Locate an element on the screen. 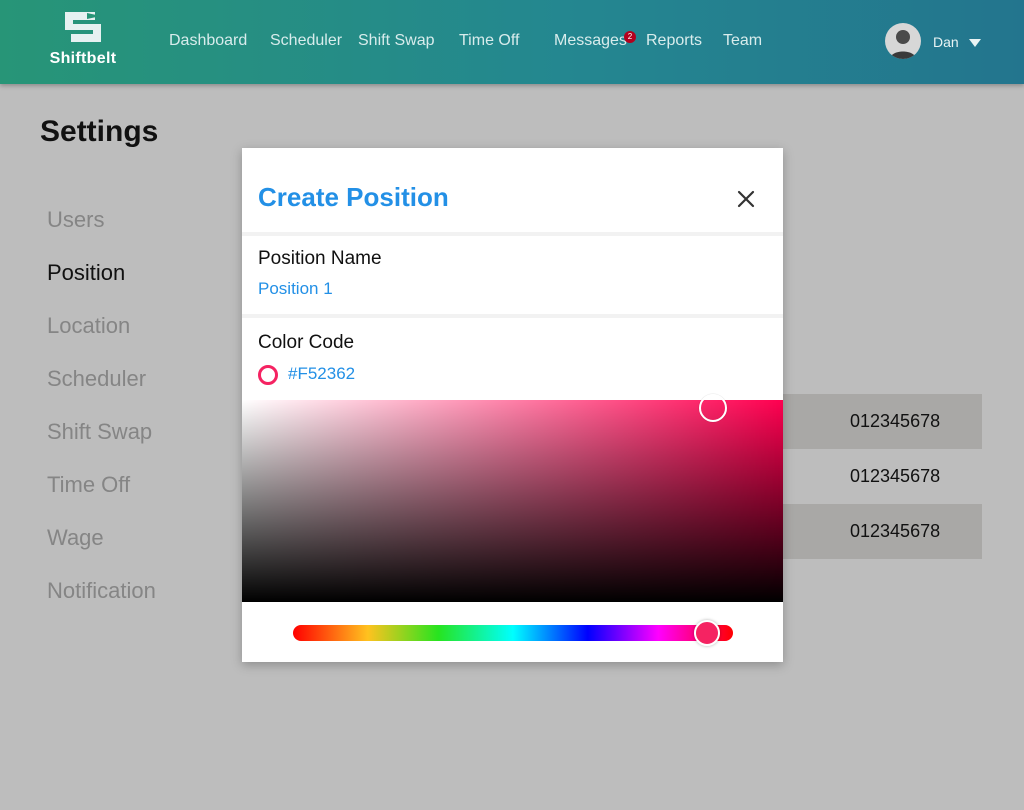 The width and height of the screenshot is (1024, 810). nav-shift-swap: Shift Swap is located at coordinates (396, 41).